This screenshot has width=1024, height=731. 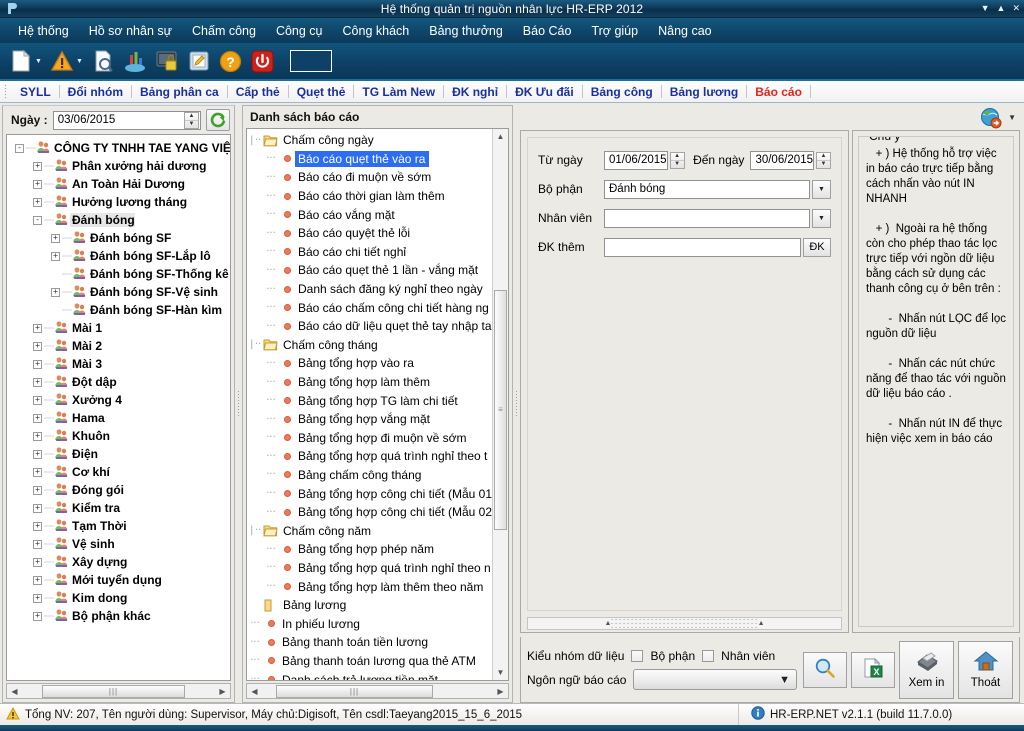 I want to click on report-item-node: ‧‧‧ Bảng tổng hợp làm thêm, so click(x=369, y=382).